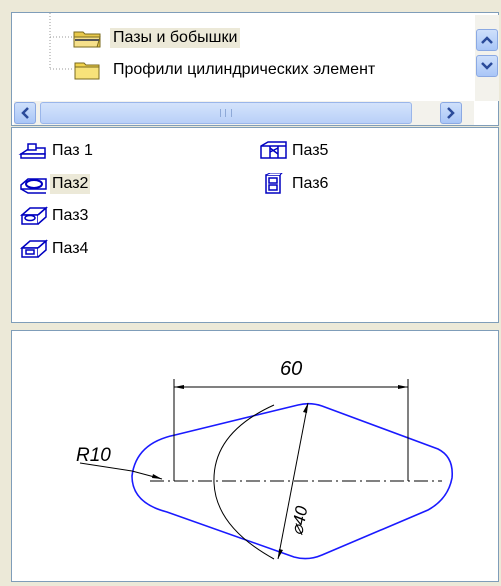 The image size is (501, 586). I want to click on circle-arc, so click(244, 482).